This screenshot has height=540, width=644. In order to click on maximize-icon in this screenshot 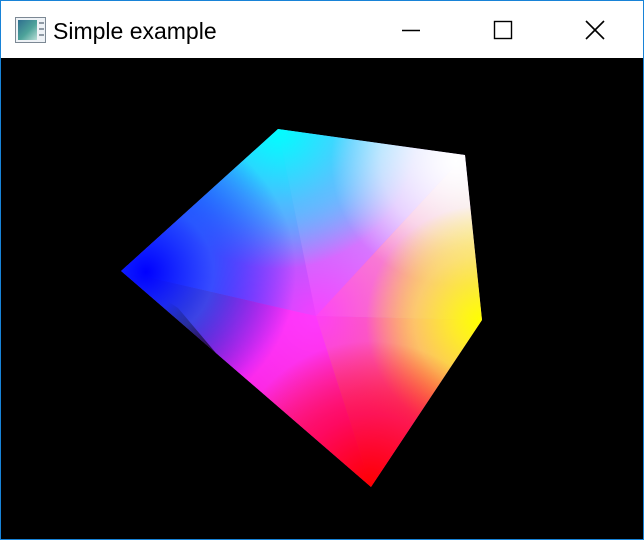, I will do `click(503, 29)`.